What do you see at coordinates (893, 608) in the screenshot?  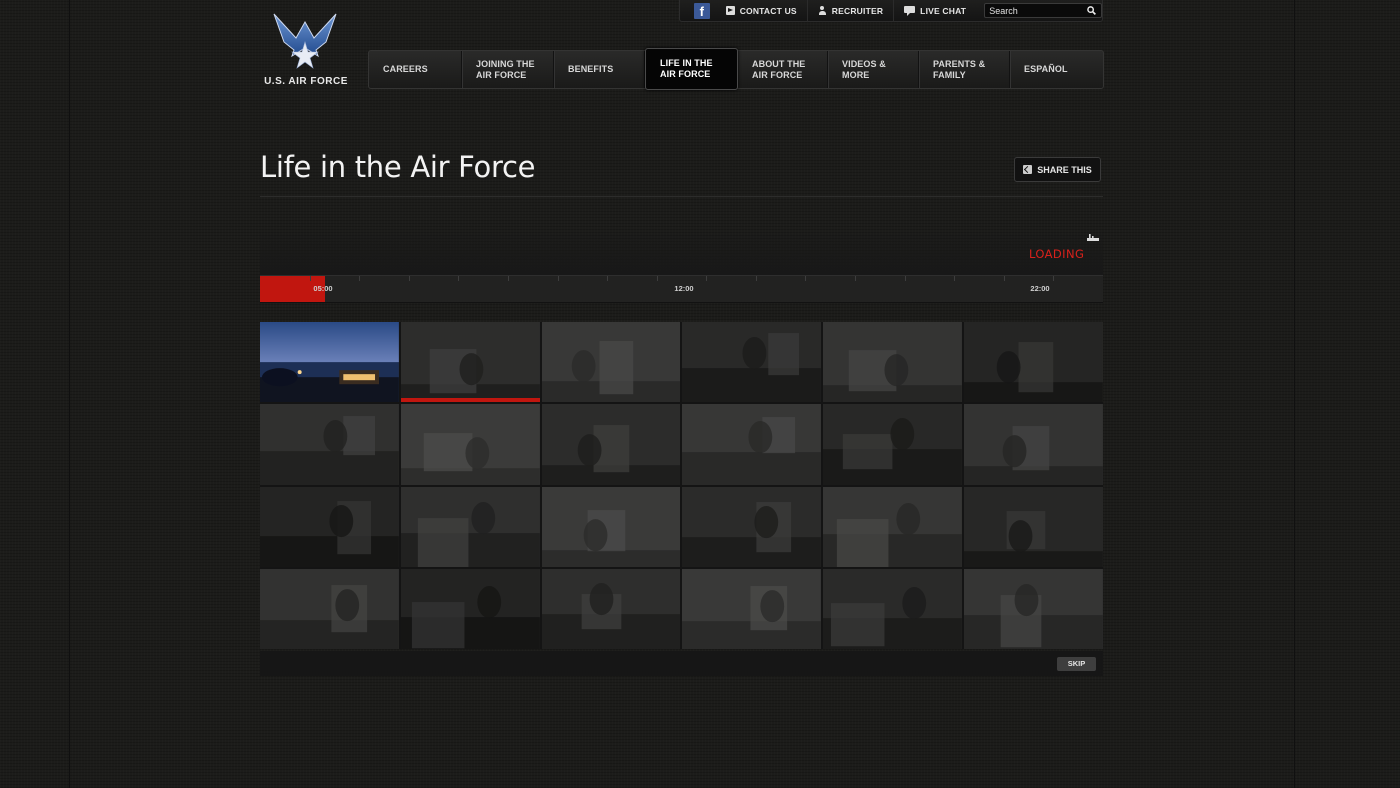 I see `video-thumbnail-vintage-car` at bounding box center [893, 608].